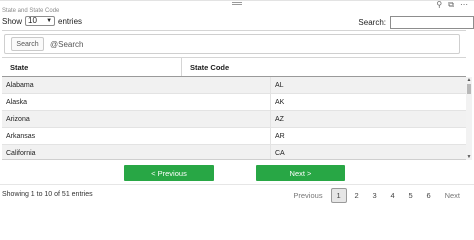 The height and width of the screenshot is (240, 474). I want to click on entries-label: entries, so click(70, 21).